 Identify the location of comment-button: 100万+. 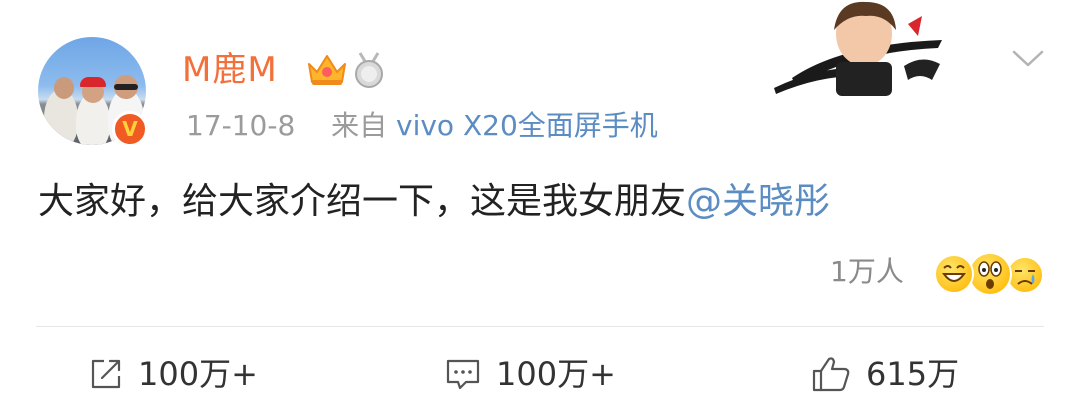
(530, 374).